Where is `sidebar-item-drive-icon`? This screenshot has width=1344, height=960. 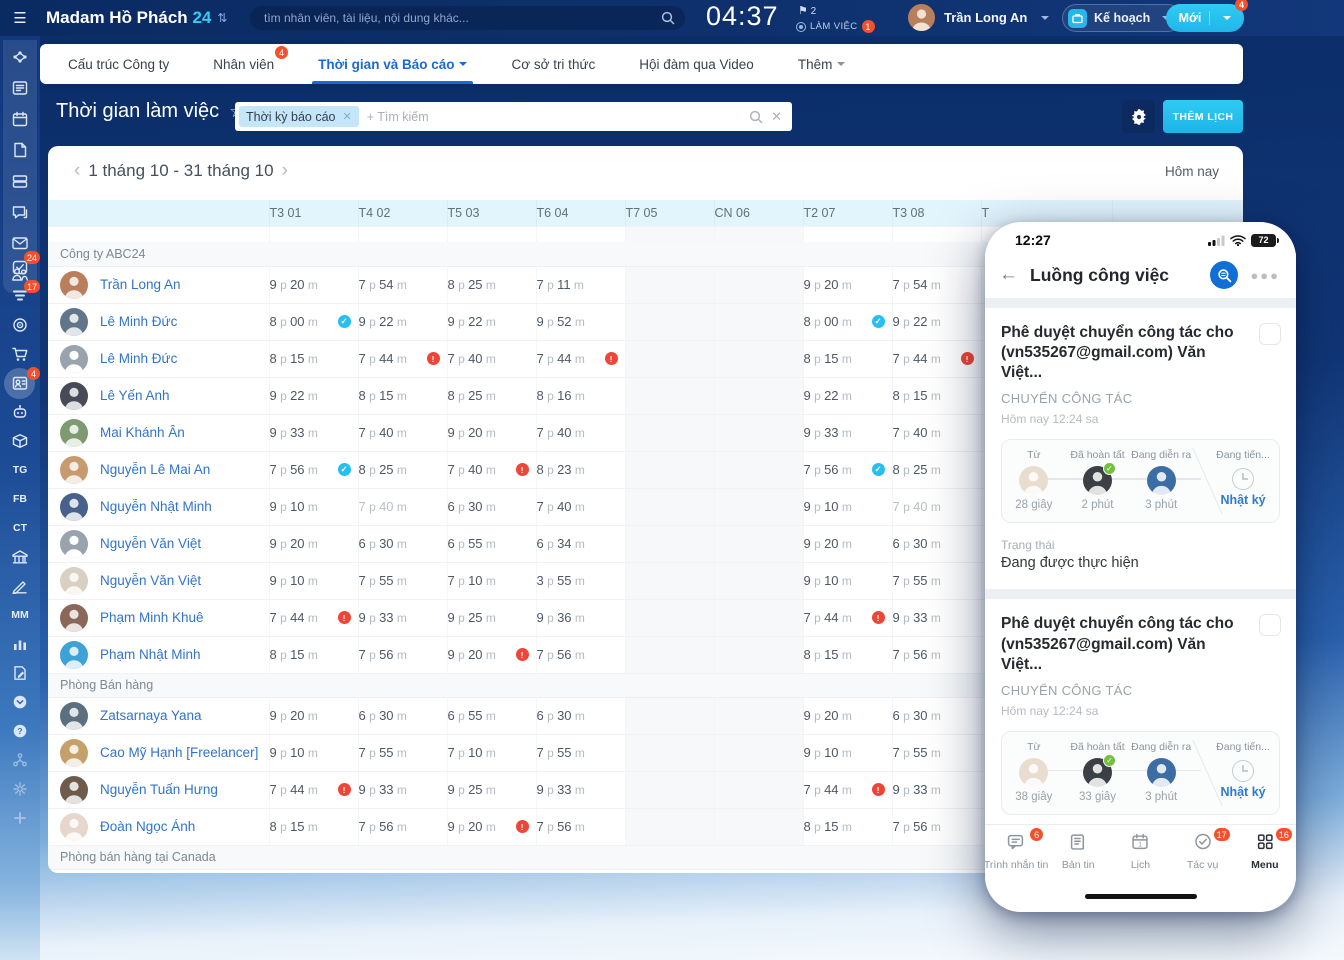 sidebar-item-drive-icon is located at coordinates (20, 181).